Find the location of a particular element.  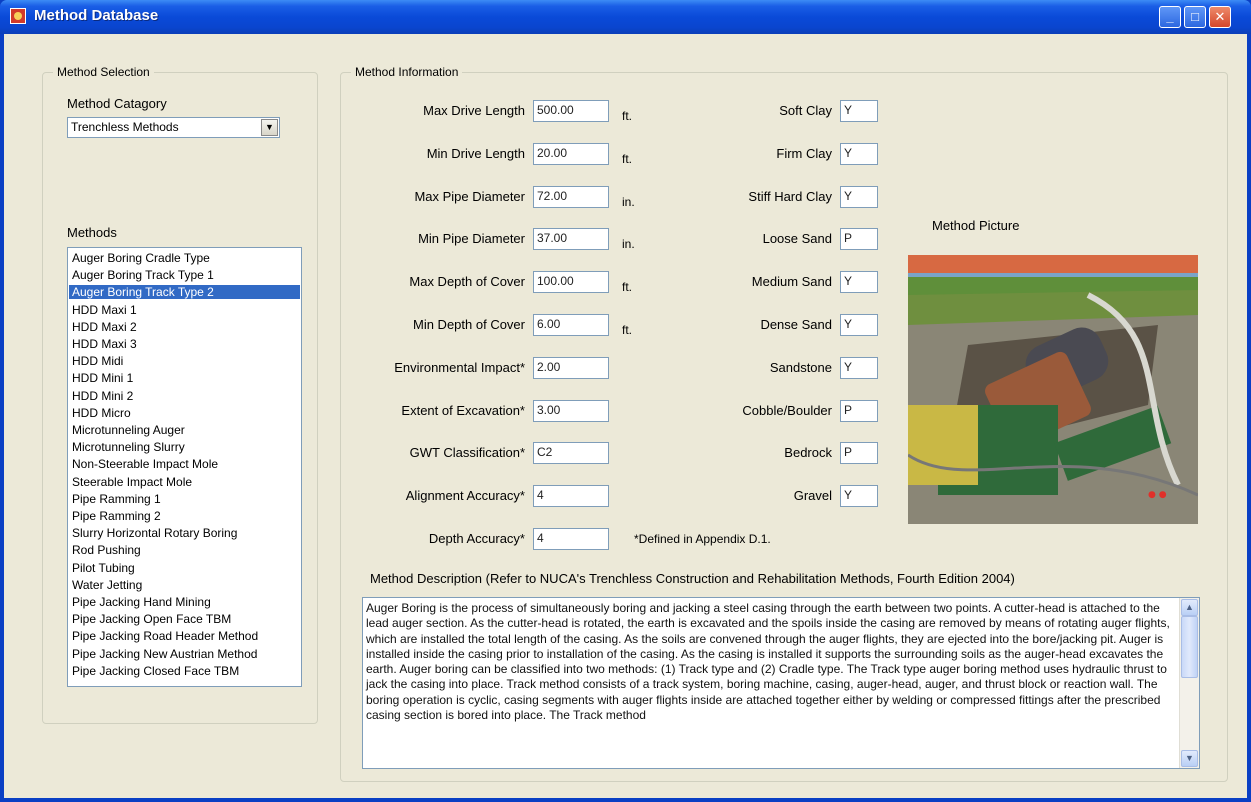

method-list-item: HDD Micro is located at coordinates (184, 413).